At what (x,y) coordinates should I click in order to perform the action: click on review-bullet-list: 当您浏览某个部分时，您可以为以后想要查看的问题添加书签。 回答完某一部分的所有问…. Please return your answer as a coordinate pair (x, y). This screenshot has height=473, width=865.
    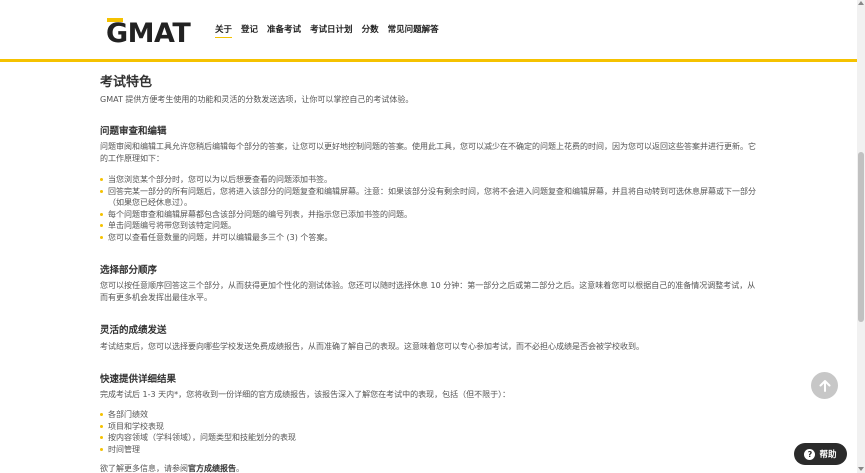
    Looking at the image, I should click on (430, 209).